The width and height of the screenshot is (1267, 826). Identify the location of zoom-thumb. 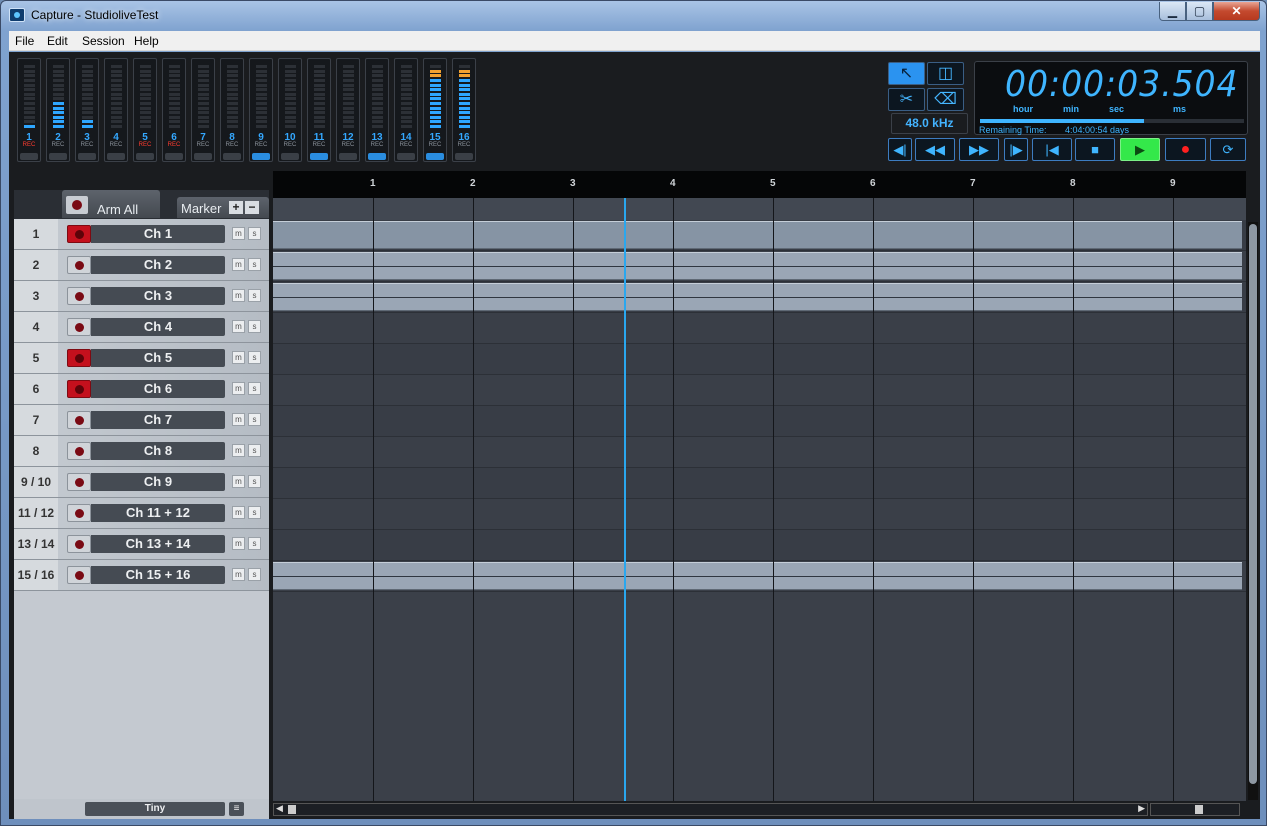
(1199, 809).